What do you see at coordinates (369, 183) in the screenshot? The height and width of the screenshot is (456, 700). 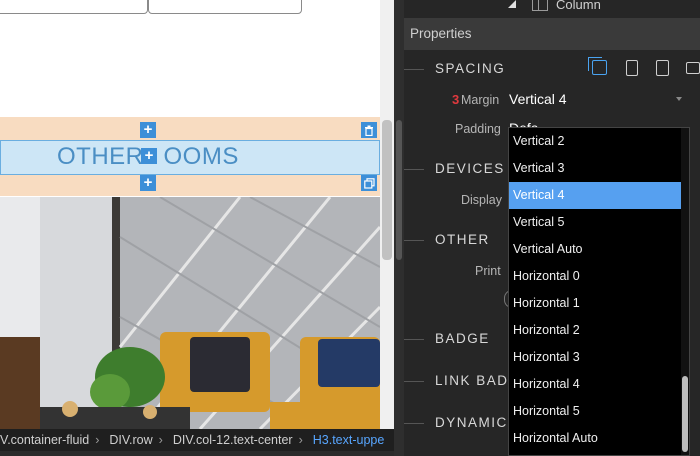 I see `duplicate-icon` at bounding box center [369, 183].